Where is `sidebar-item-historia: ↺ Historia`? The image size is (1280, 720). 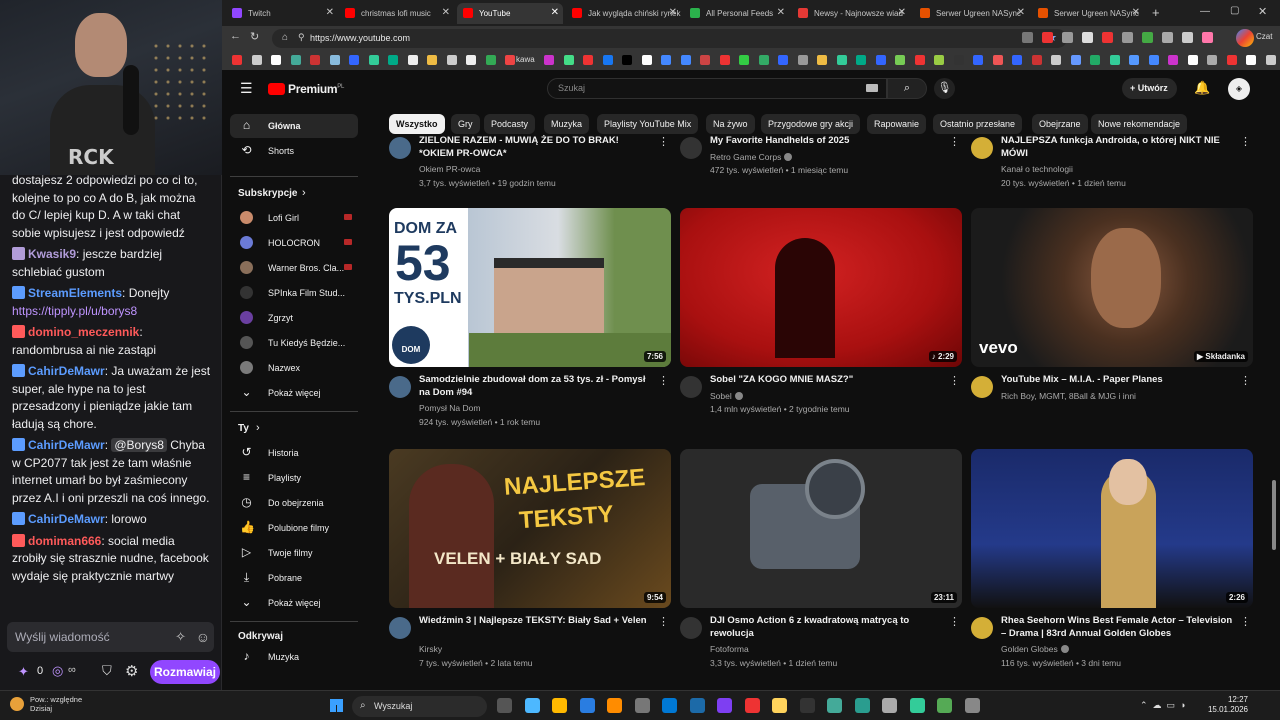 sidebar-item-historia: ↺ Historia is located at coordinates (294, 453).